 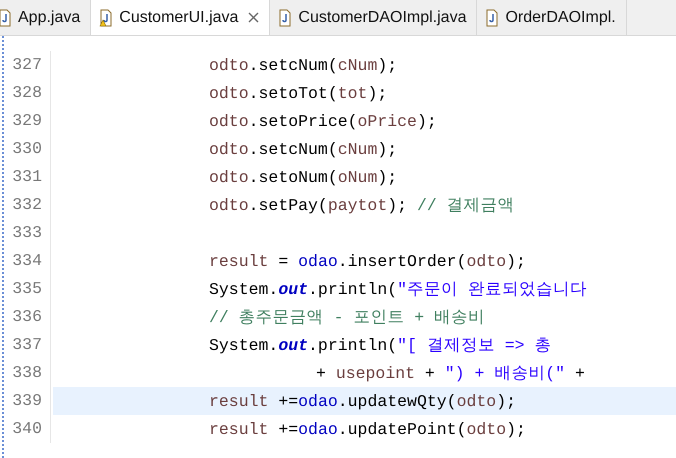 What do you see at coordinates (25, 429) in the screenshot?
I see `line-number: 340` at bounding box center [25, 429].